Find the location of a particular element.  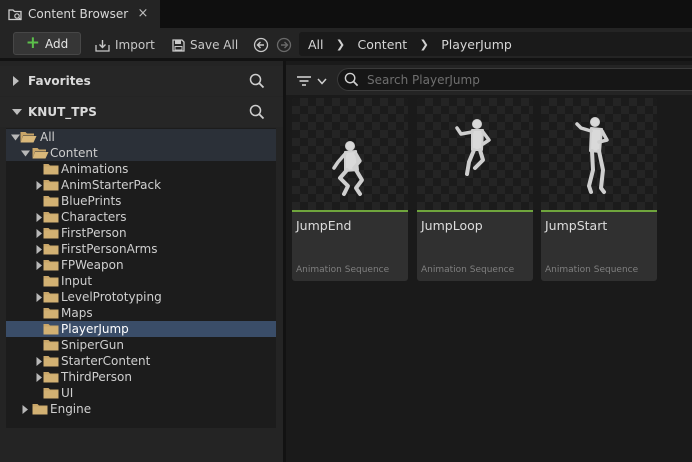

folder-tree-item: FirstPersonArms is located at coordinates (141, 249).